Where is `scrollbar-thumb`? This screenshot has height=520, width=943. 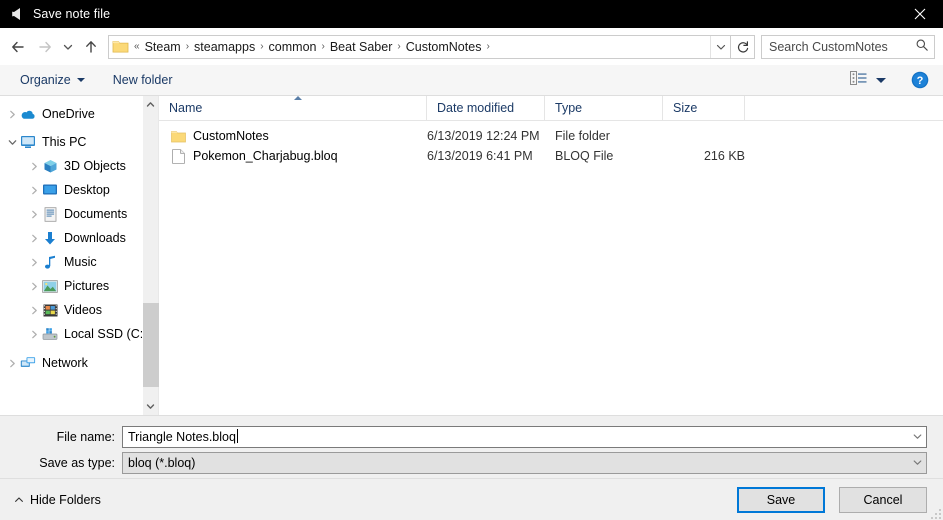
scrollbar-thumb is located at coordinates (150, 345).